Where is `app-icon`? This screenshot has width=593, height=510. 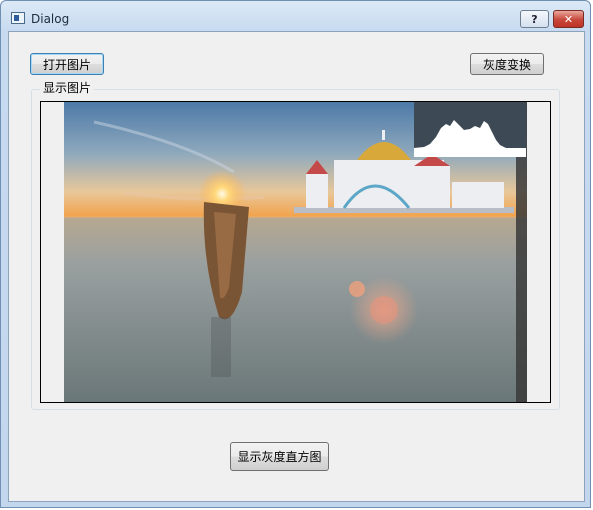
app-icon is located at coordinates (18, 18).